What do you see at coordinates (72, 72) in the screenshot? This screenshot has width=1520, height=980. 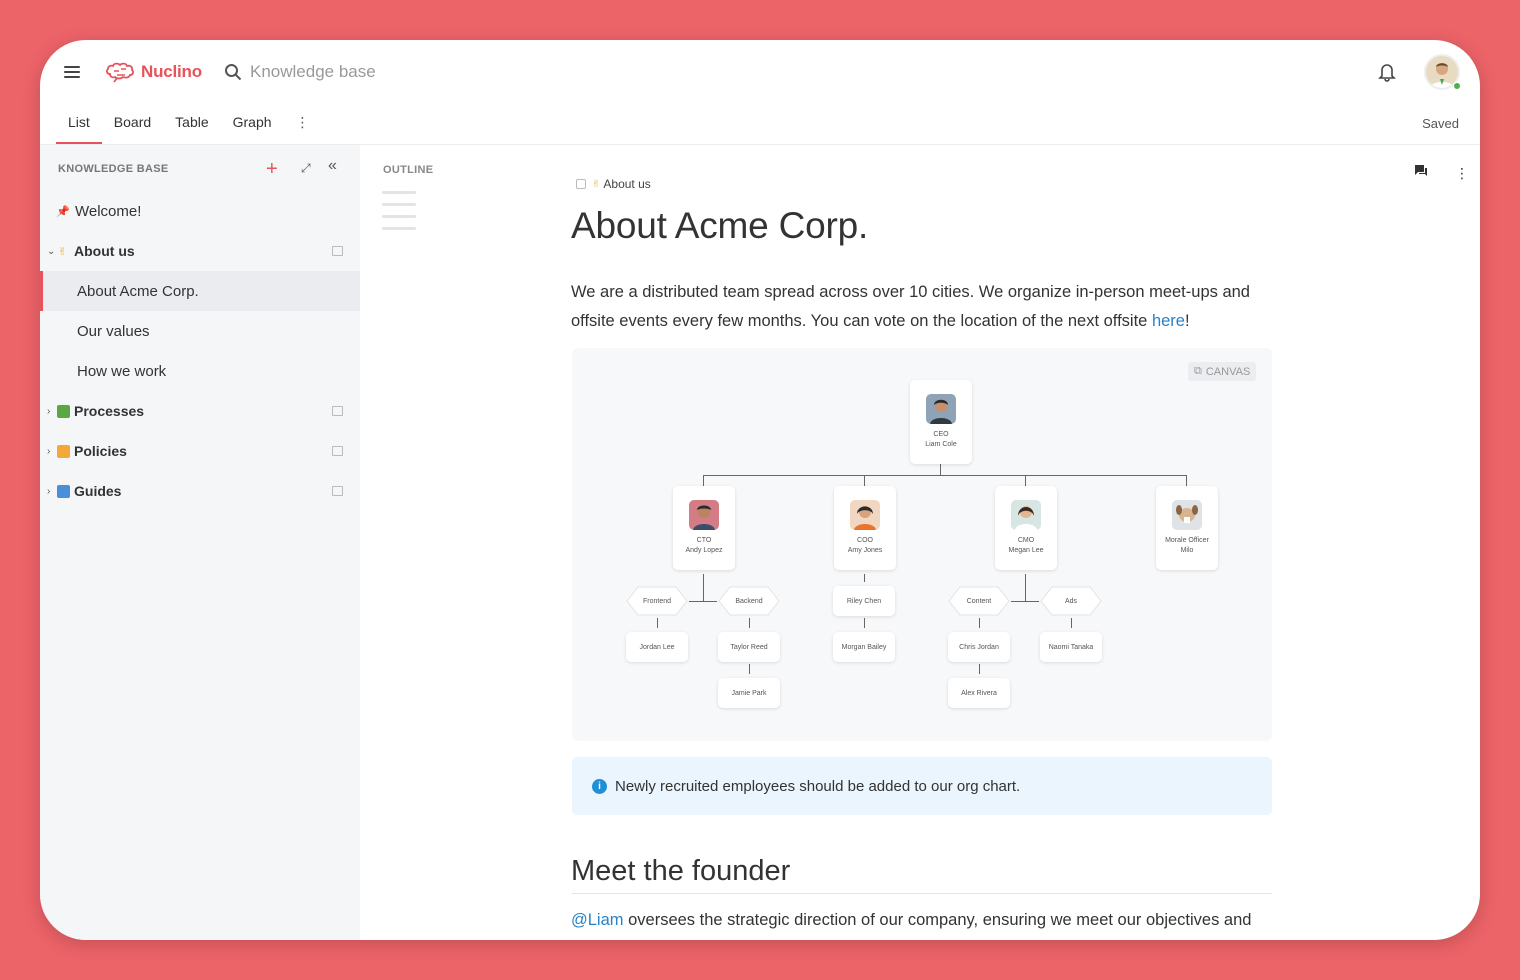 I see `hamburger-menu-icon` at bounding box center [72, 72].